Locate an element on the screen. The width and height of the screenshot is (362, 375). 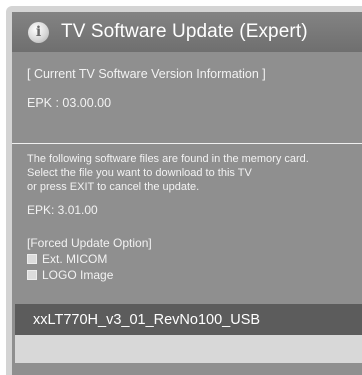
file-name: xxLT770H_v3_01_RevNo100_USB is located at coordinates (147, 319).